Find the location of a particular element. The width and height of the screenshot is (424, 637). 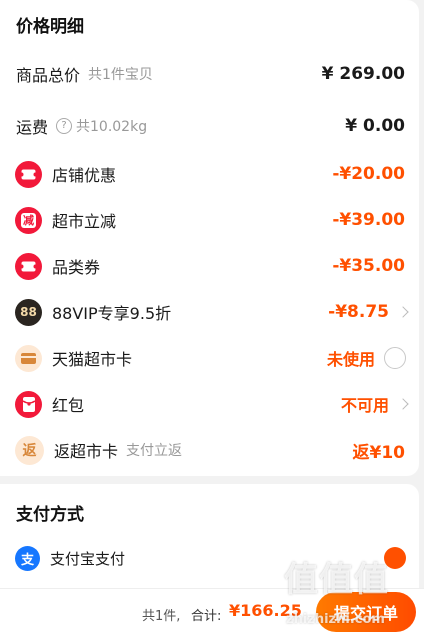

goods-total-sub: 共1件宝贝 is located at coordinates (120, 75).